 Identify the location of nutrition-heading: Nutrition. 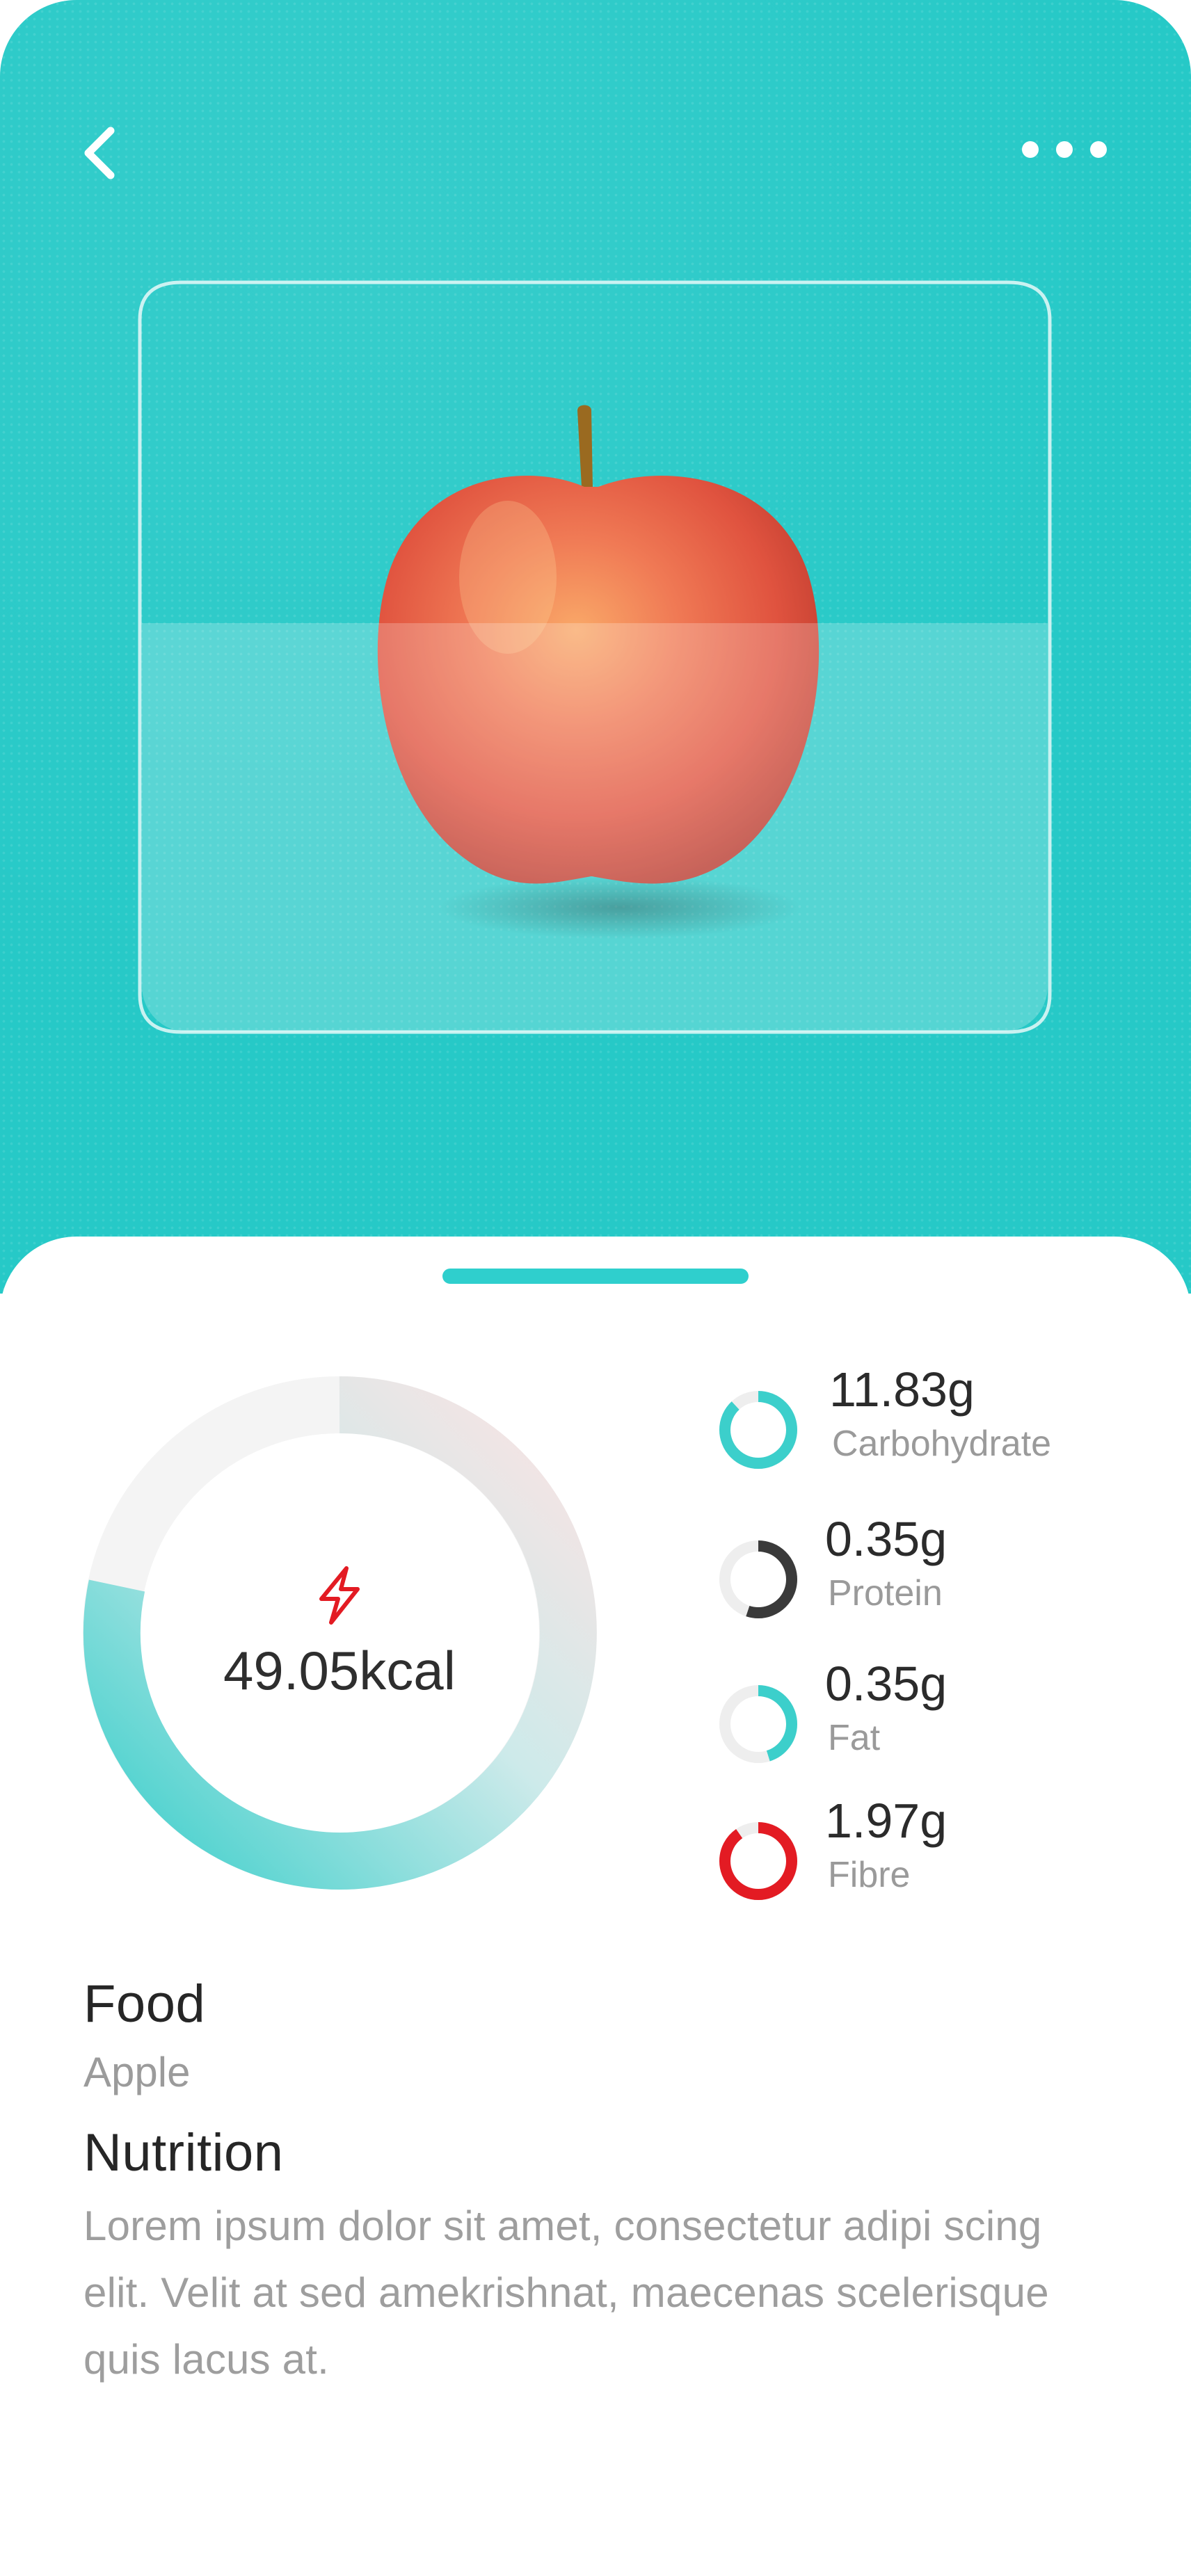
(184, 2152).